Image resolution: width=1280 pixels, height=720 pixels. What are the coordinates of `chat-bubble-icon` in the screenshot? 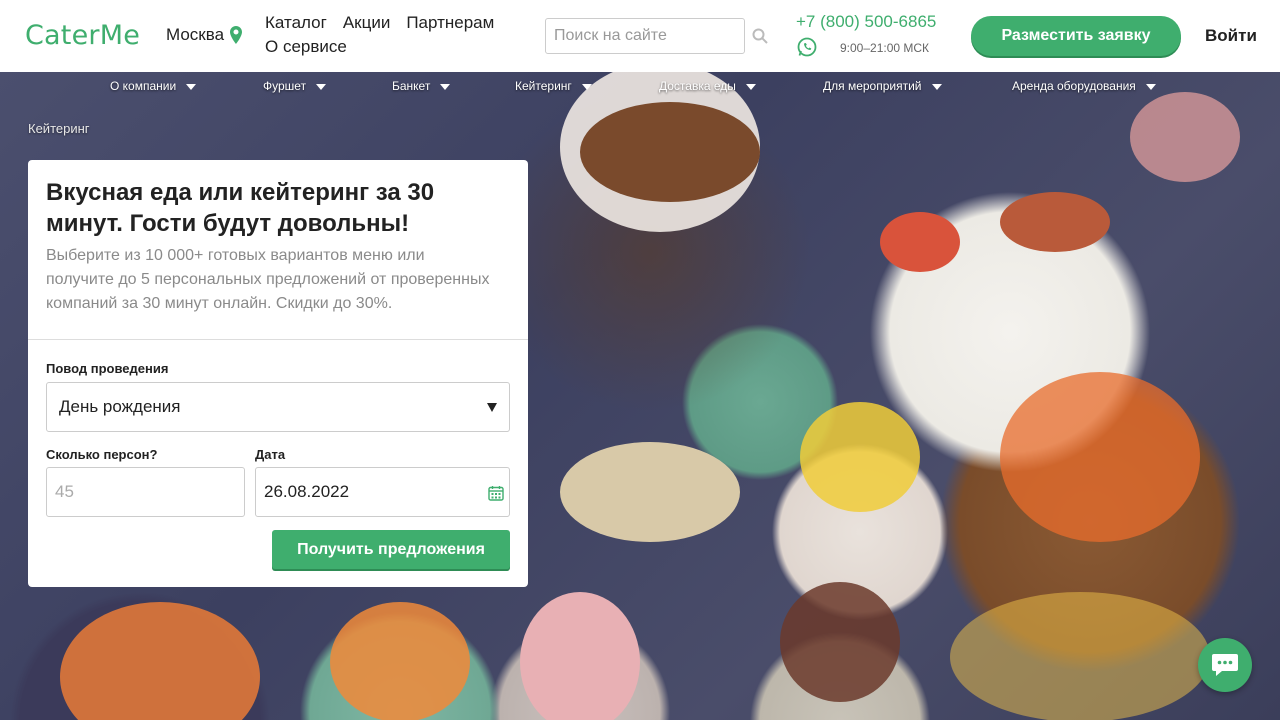 It's located at (1225, 665).